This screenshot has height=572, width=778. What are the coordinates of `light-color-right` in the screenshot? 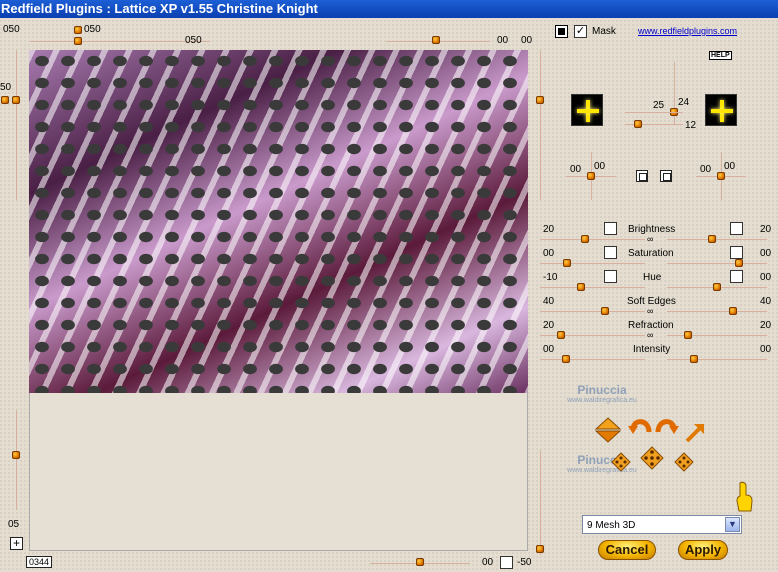 It's located at (721, 110).